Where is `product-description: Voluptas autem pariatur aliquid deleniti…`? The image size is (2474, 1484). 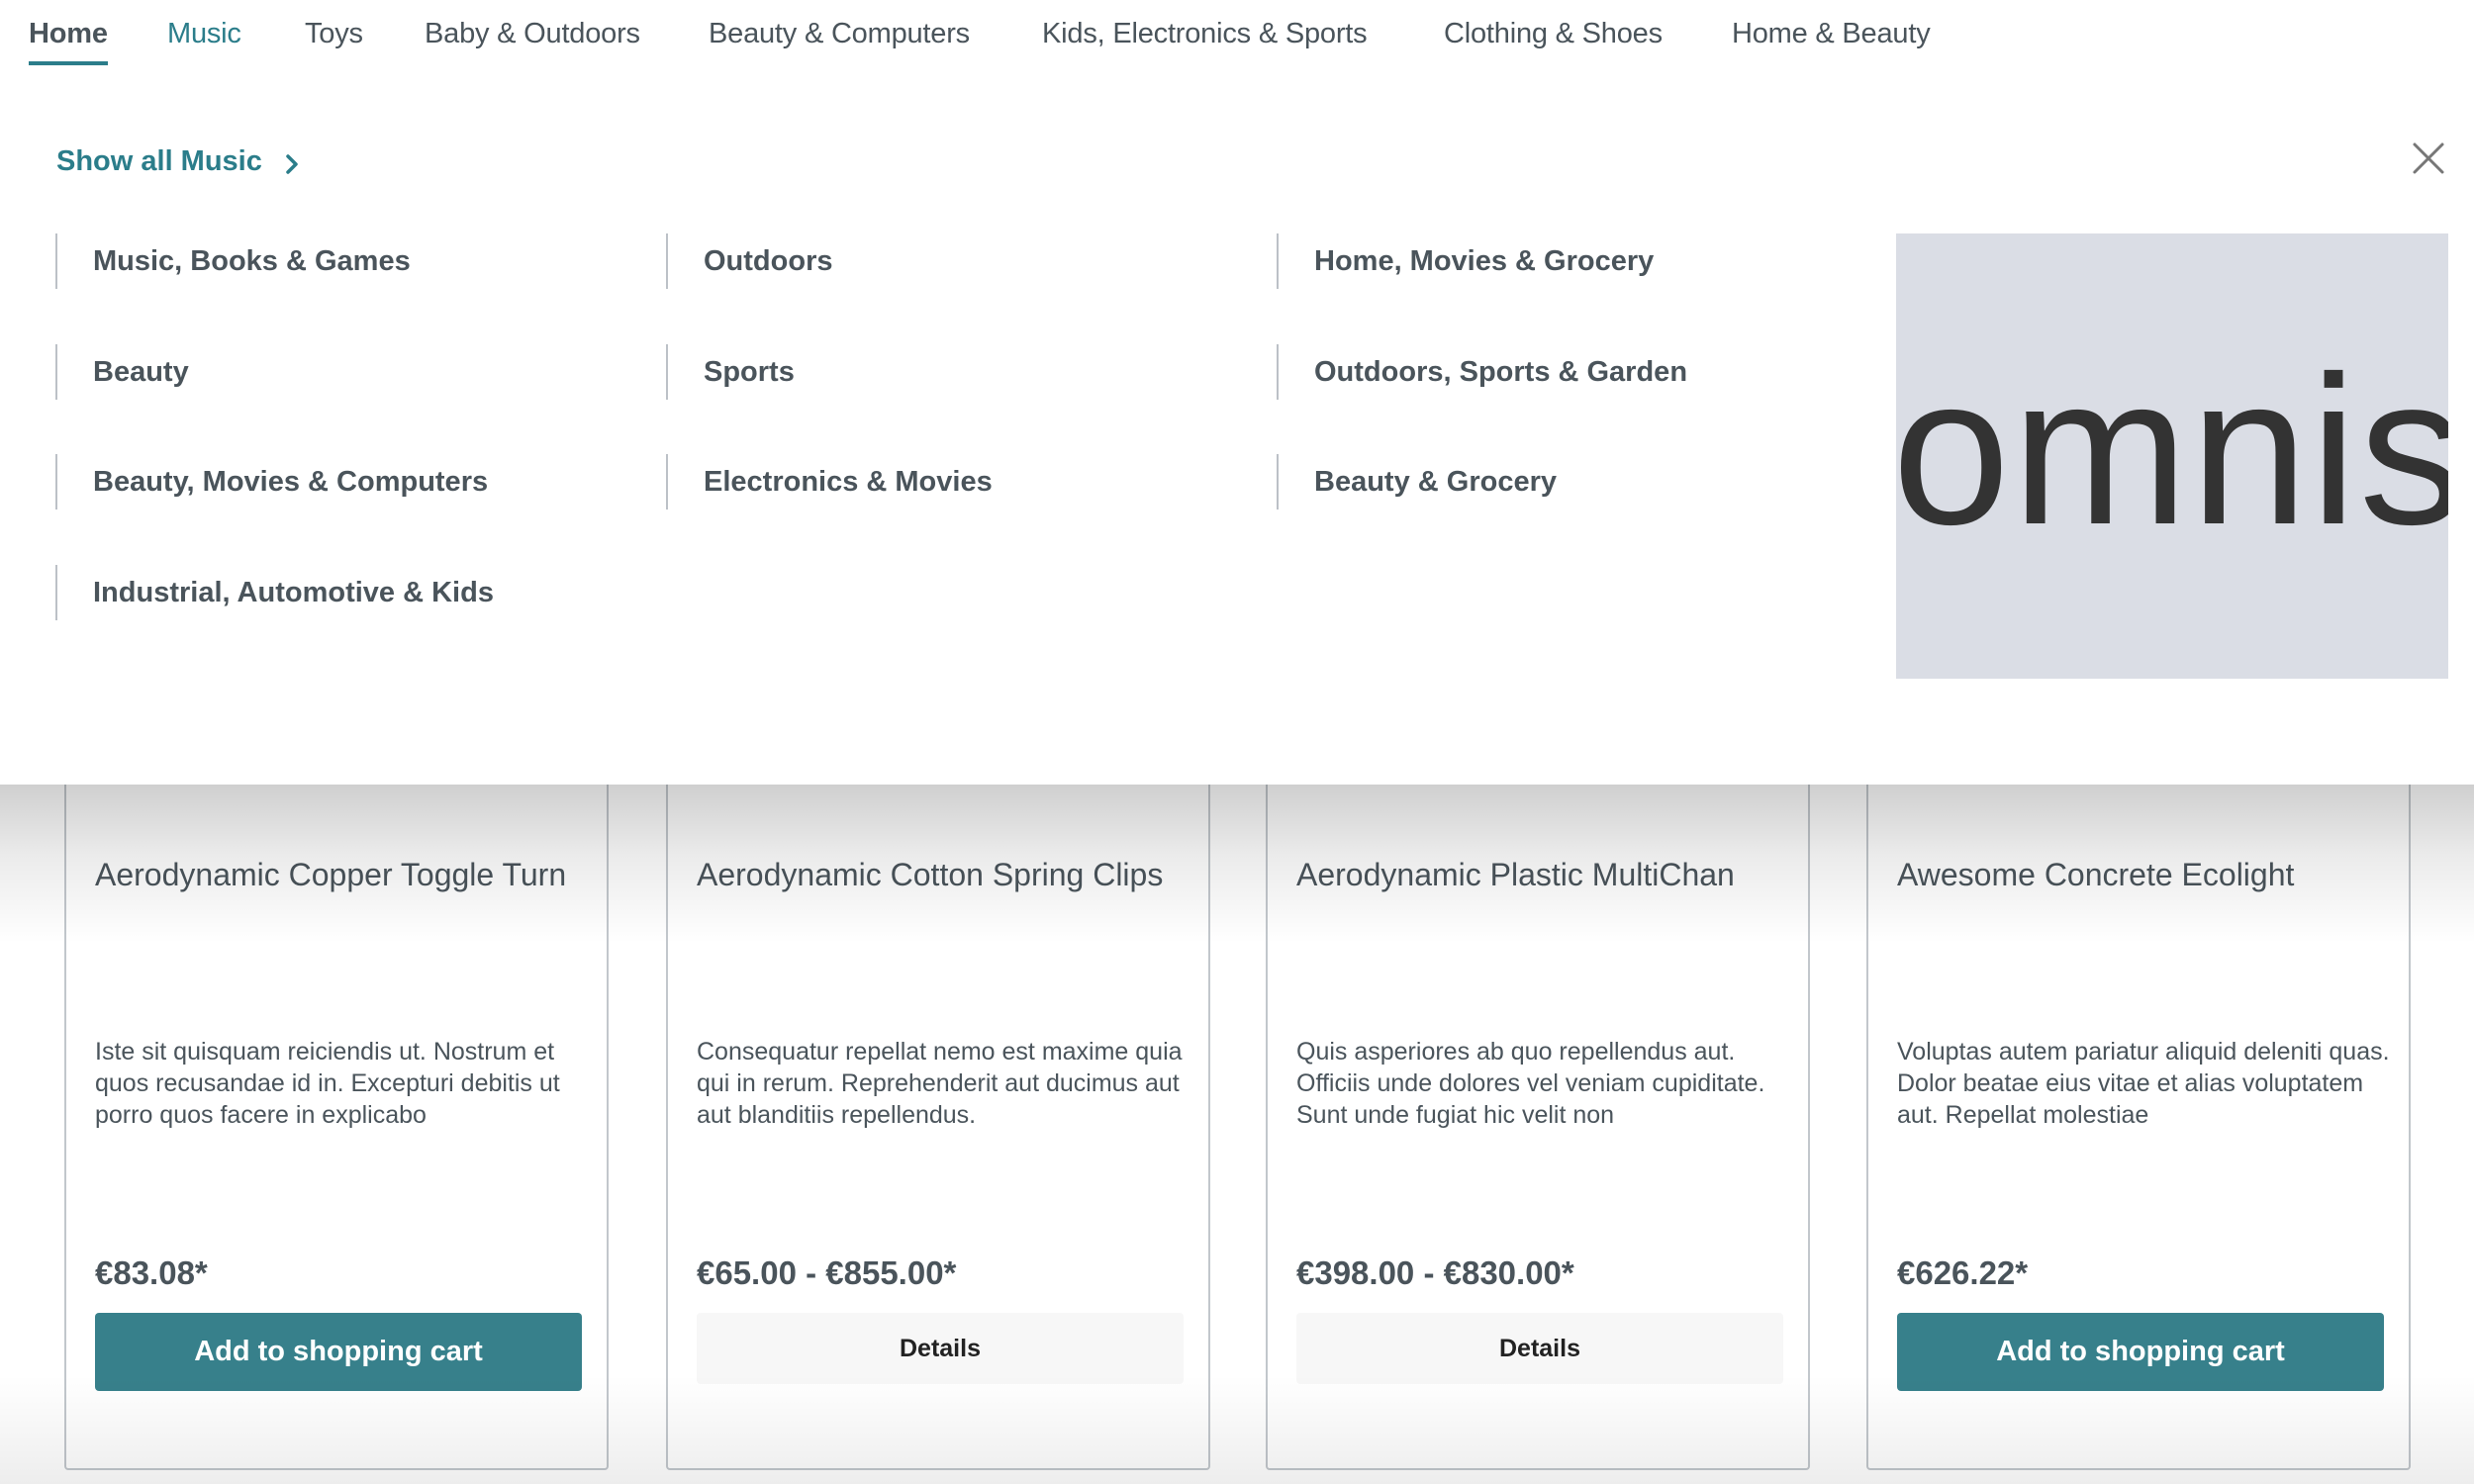
product-description: Voluptas autem pariatur aliquid deleniti… is located at coordinates (2143, 1083).